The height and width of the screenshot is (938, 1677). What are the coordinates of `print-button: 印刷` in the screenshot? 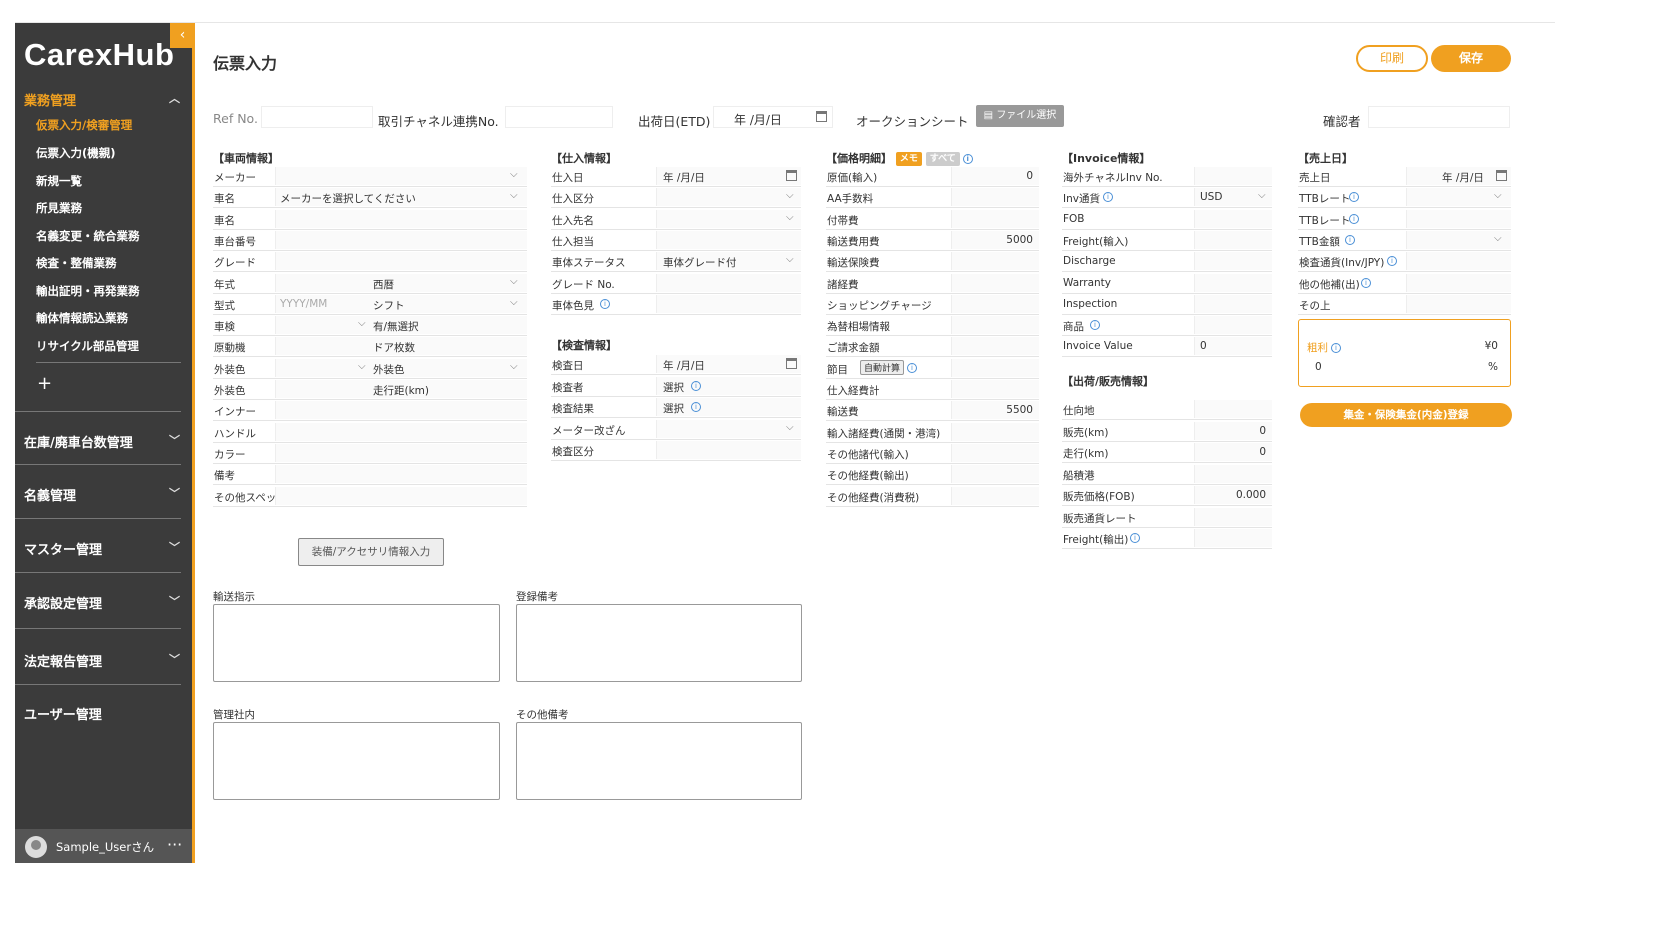 It's located at (1392, 58).